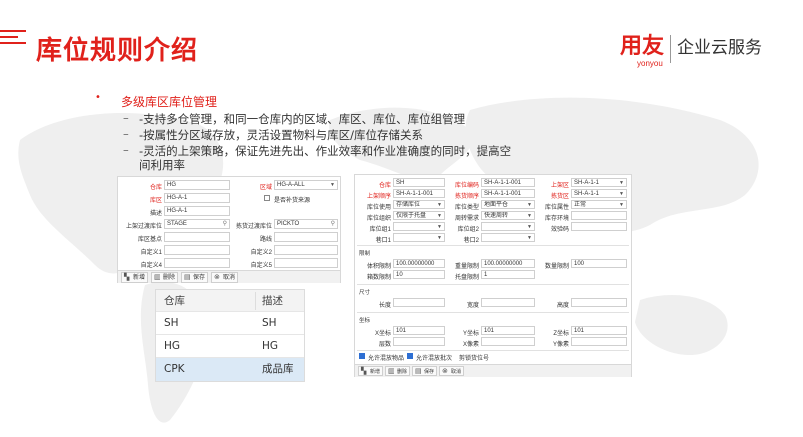 Image resolution: width=803 pixels, height=437 pixels. What do you see at coordinates (434, 359) in the screenshot?
I see `mix-lot-label: 允许混放批次` at bounding box center [434, 359].